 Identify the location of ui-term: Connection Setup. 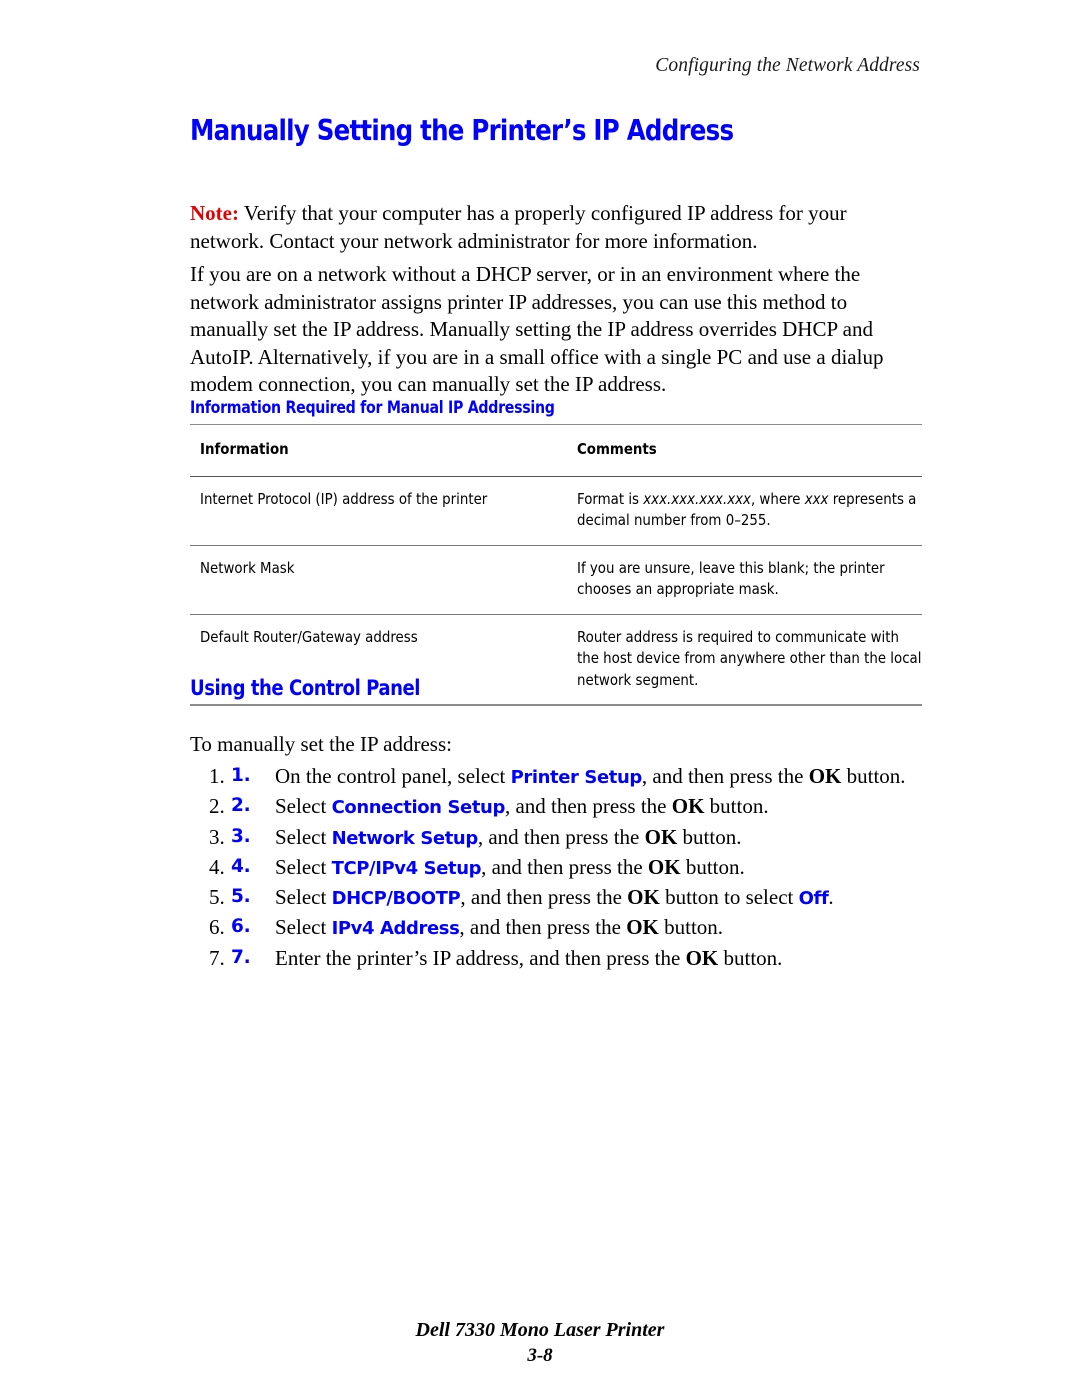
(418, 808).